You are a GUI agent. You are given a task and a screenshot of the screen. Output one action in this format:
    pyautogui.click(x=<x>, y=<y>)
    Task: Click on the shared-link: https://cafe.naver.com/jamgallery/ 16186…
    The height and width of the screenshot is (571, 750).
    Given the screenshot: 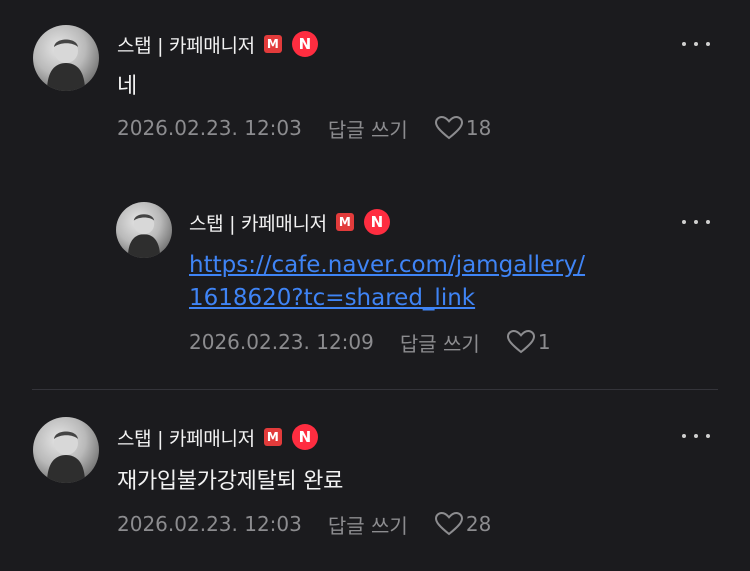 What is the action you would take?
    pyautogui.click(x=387, y=282)
    